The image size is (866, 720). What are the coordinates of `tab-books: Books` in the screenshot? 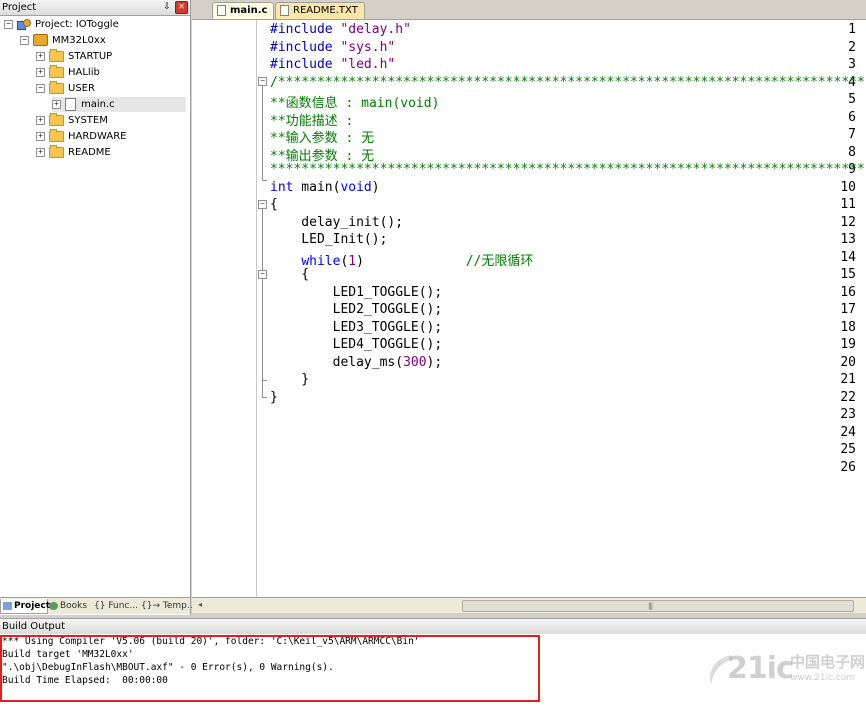 It's located at (69, 606).